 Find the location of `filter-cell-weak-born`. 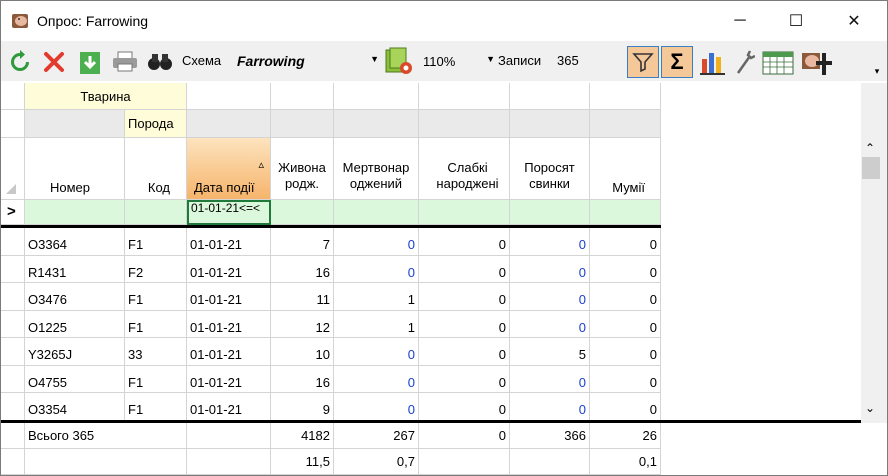

filter-cell-weak-born is located at coordinates (464, 212).